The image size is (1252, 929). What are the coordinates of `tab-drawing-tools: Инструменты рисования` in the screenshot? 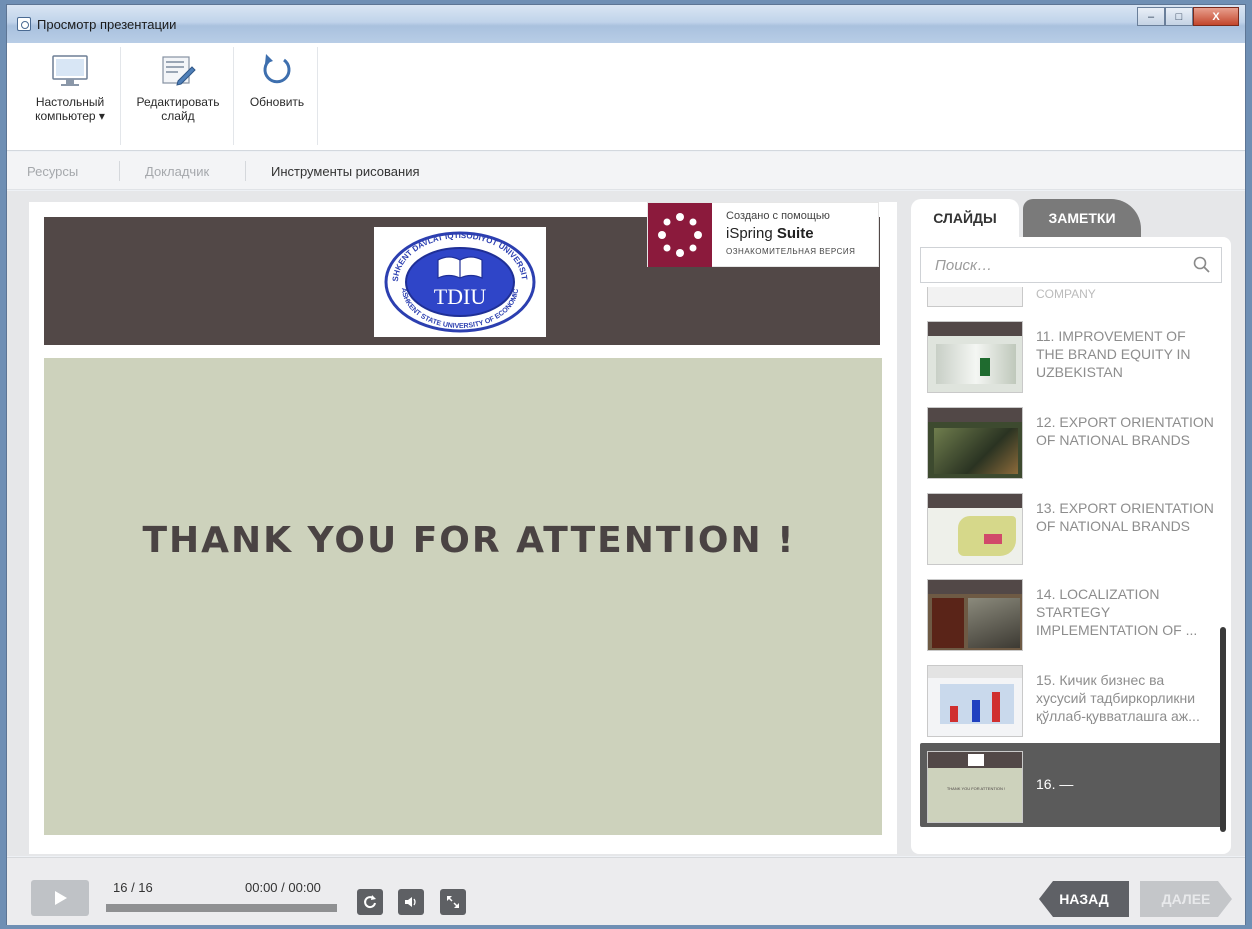 It's located at (345, 171).